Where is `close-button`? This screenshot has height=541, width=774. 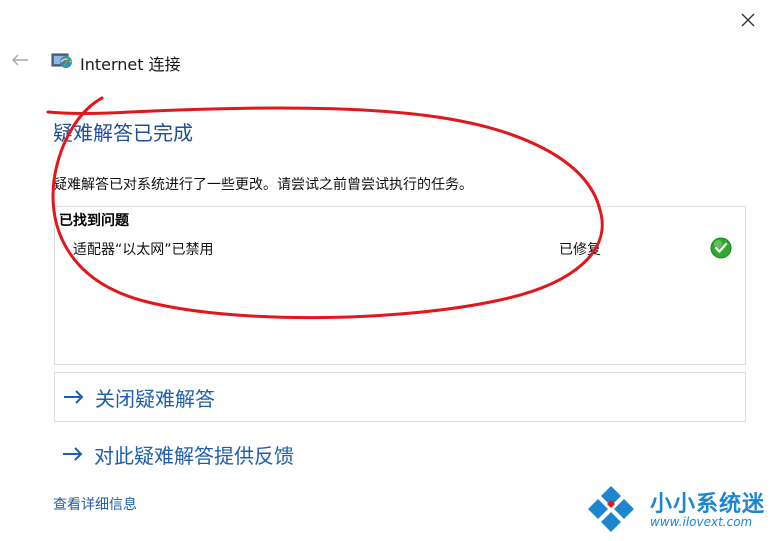 close-button is located at coordinates (748, 20).